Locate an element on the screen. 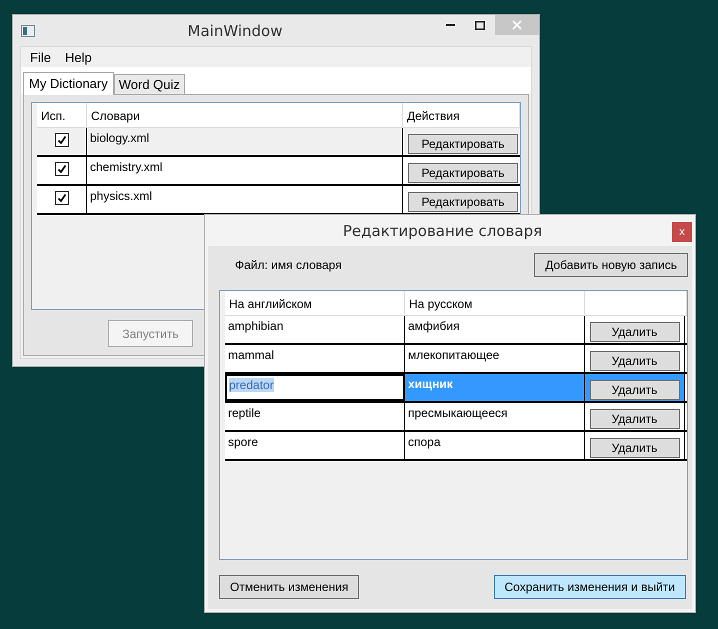 This screenshot has width=718, height=629. table-cell: mammal is located at coordinates (251, 355).